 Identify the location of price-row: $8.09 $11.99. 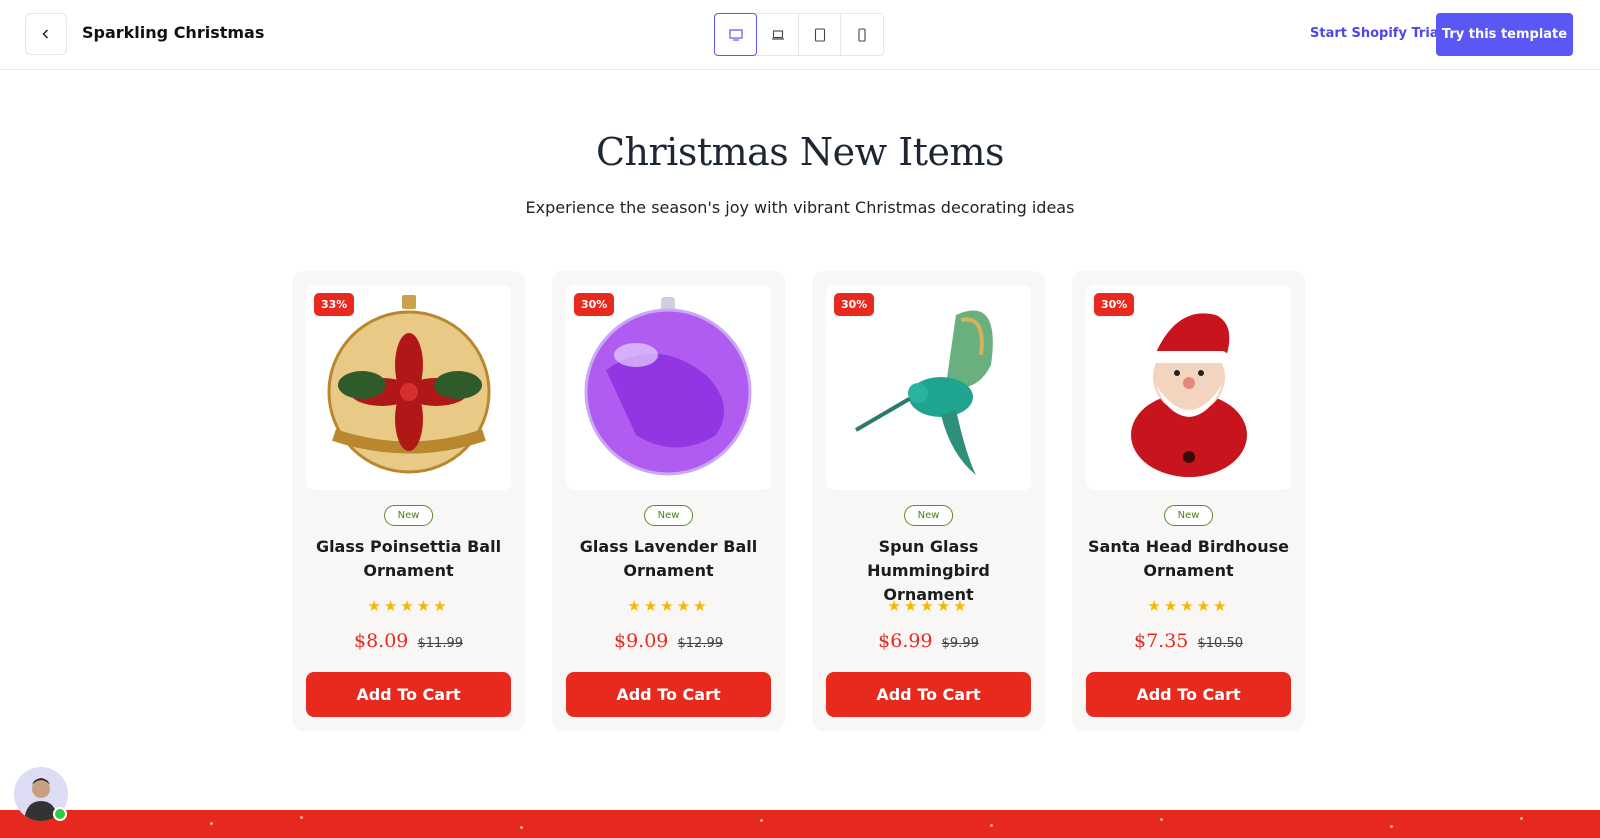
(408, 641).